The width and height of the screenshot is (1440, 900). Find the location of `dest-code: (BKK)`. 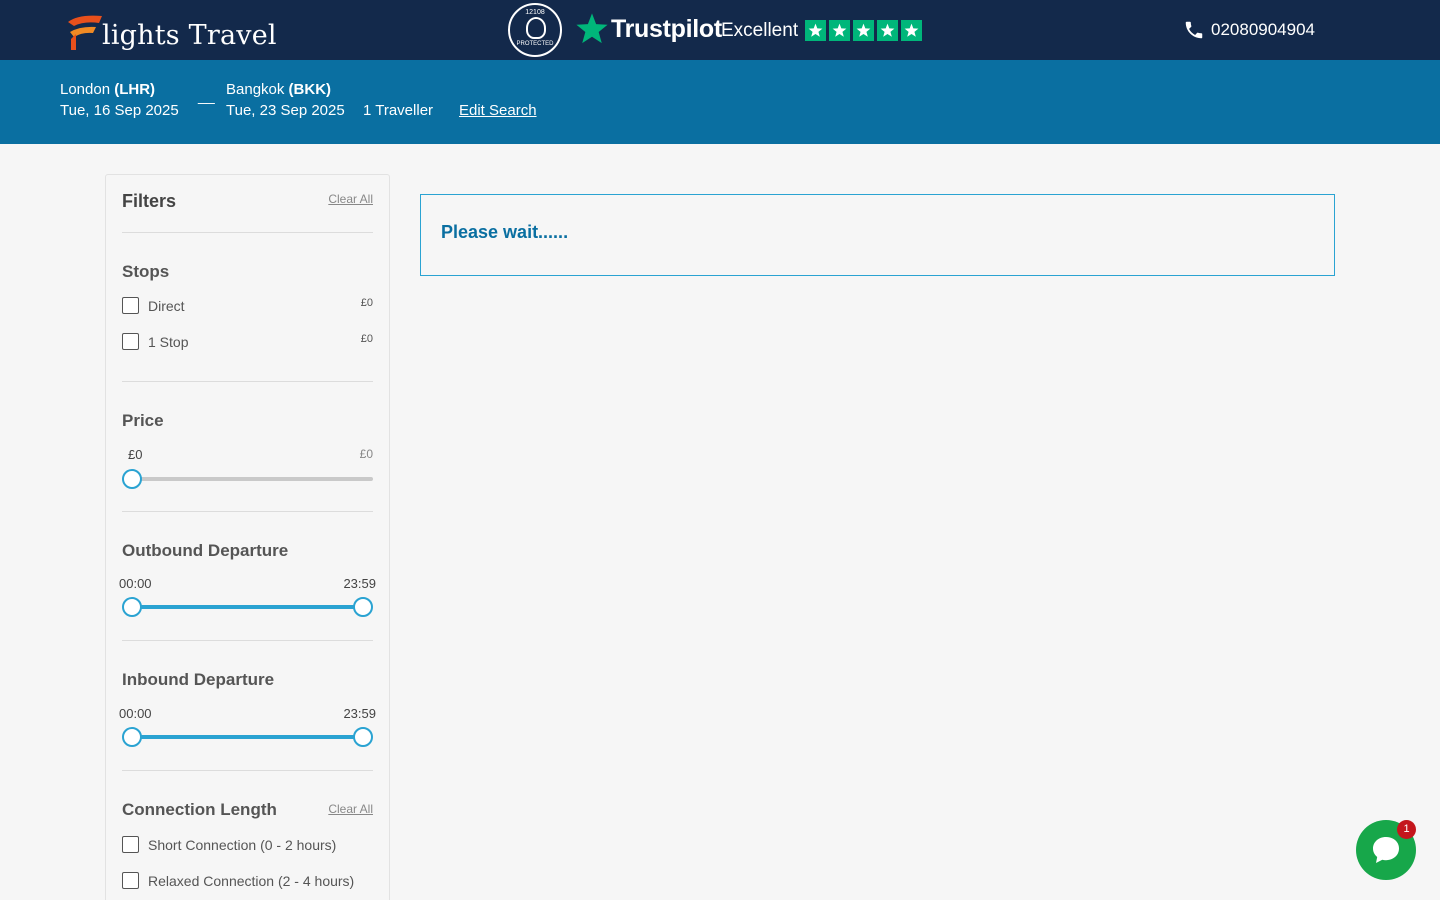

dest-code: (BKK) is located at coordinates (310, 89).